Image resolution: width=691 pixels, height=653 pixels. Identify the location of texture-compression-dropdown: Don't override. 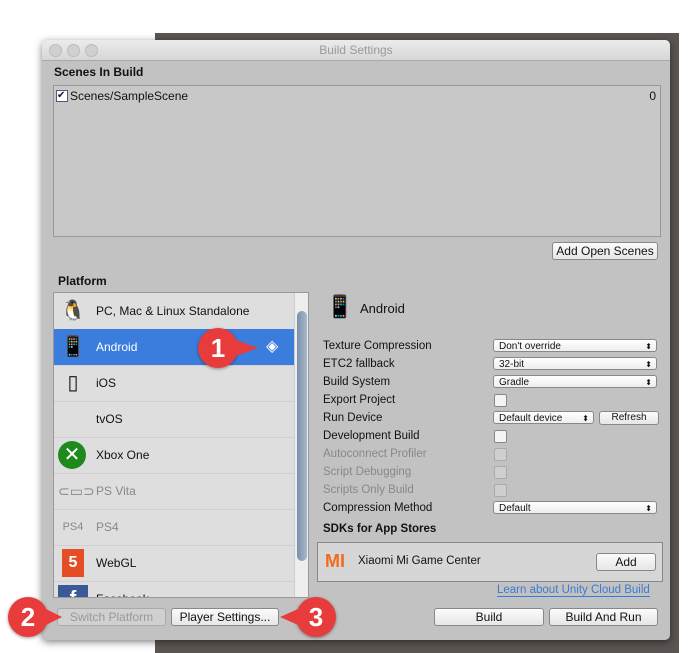
(575, 346).